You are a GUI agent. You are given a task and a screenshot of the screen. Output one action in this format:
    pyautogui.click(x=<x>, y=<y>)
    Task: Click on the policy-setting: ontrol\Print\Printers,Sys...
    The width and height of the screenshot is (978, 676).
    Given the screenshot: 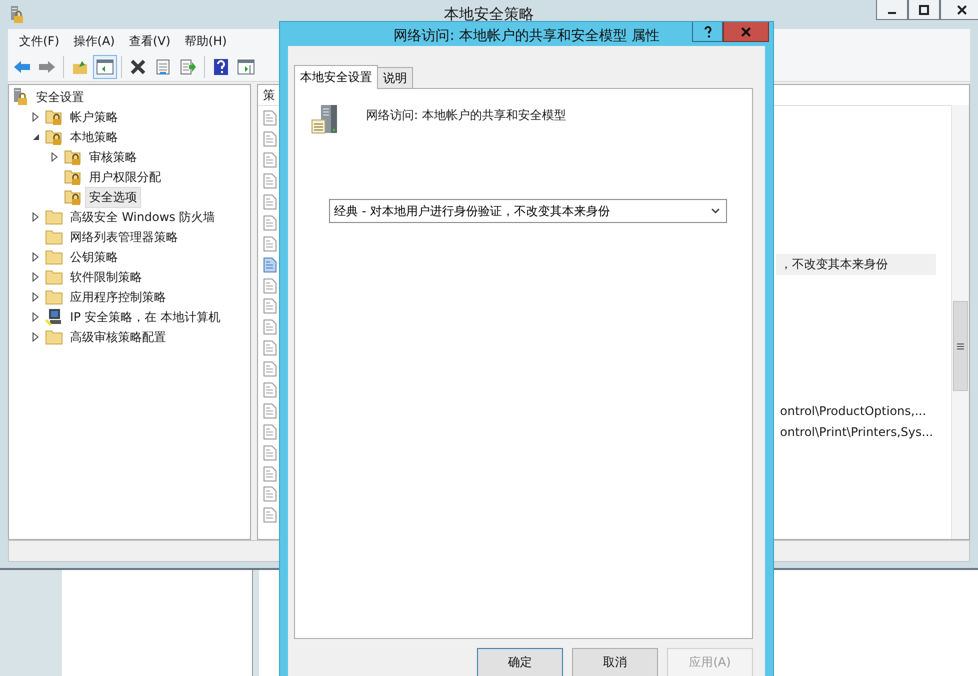 What is the action you would take?
    pyautogui.click(x=856, y=432)
    